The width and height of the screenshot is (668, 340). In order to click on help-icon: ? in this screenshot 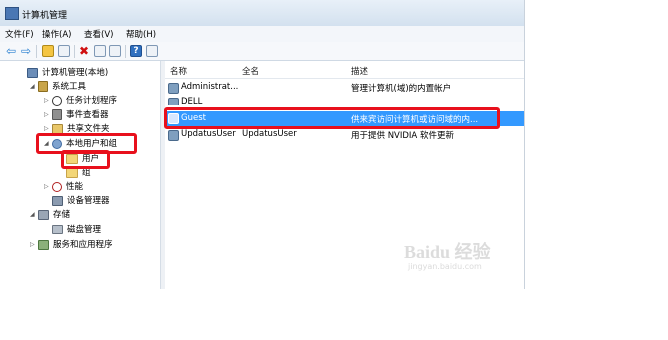, I will do `click(136, 51)`.